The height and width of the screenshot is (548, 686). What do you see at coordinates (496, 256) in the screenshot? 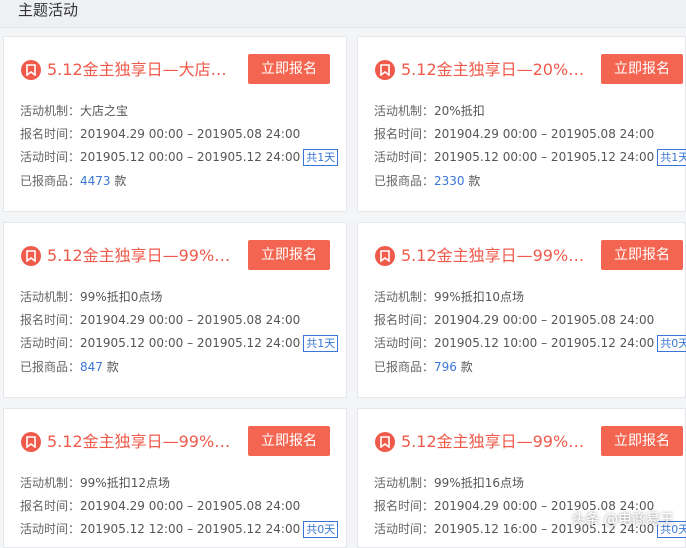
I see `card-title: 5.12金主独享日—99%抵扣10点场` at bounding box center [496, 256].